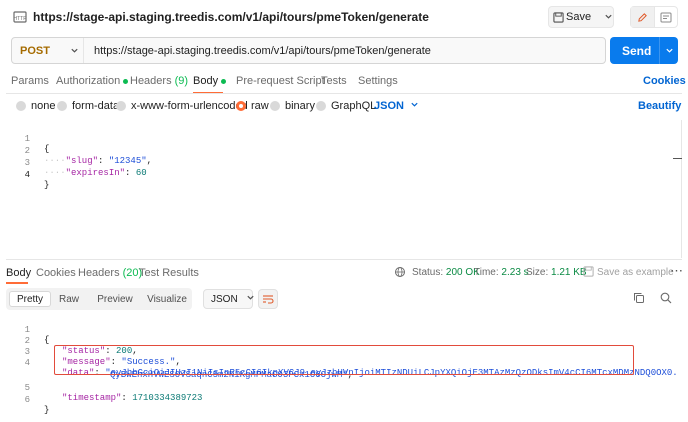  What do you see at coordinates (56, 273) in the screenshot?
I see `tab-response-cookies: Cookies` at bounding box center [56, 273].